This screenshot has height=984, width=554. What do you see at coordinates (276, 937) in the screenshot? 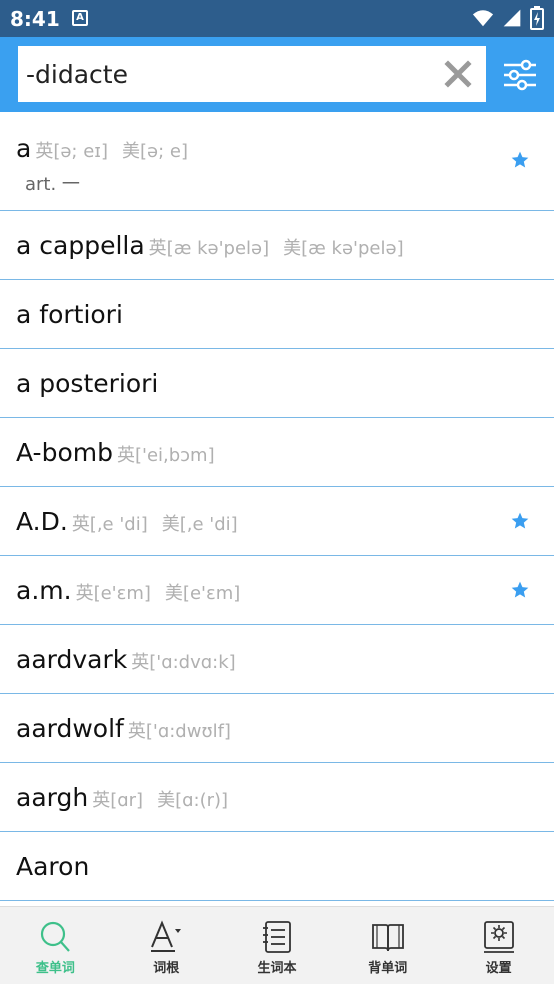
I see `notebook-icon` at bounding box center [276, 937].